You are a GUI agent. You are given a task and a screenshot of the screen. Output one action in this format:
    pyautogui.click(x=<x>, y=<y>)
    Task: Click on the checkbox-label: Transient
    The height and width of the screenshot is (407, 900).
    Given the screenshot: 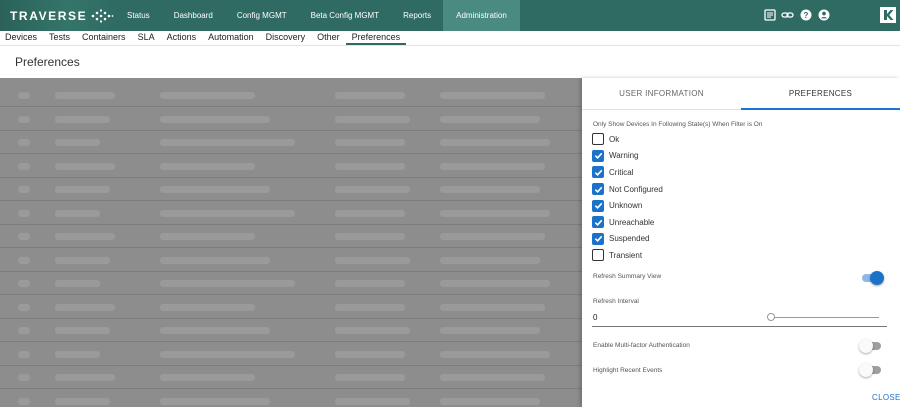 What is the action you would take?
    pyautogui.click(x=626, y=255)
    